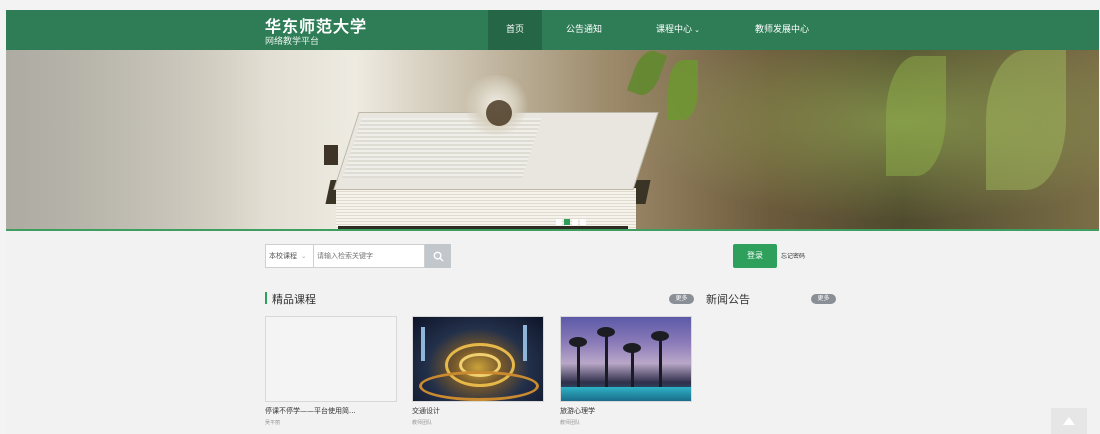 The image size is (1100, 434). What do you see at coordinates (499, 113) in the screenshot?
I see `flower-core-image` at bounding box center [499, 113].